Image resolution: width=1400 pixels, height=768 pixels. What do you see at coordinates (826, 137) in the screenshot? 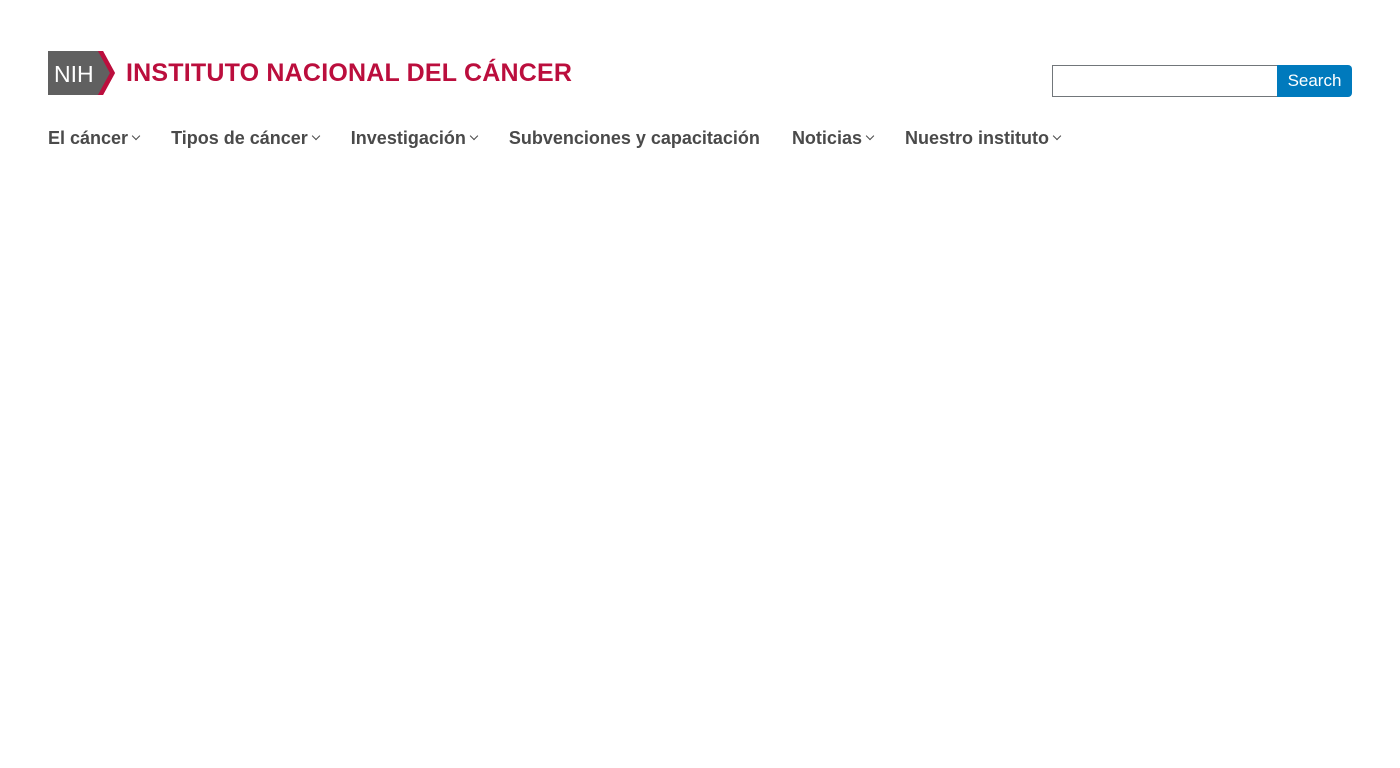
I see `nav-item-label: Noticias` at bounding box center [826, 137].